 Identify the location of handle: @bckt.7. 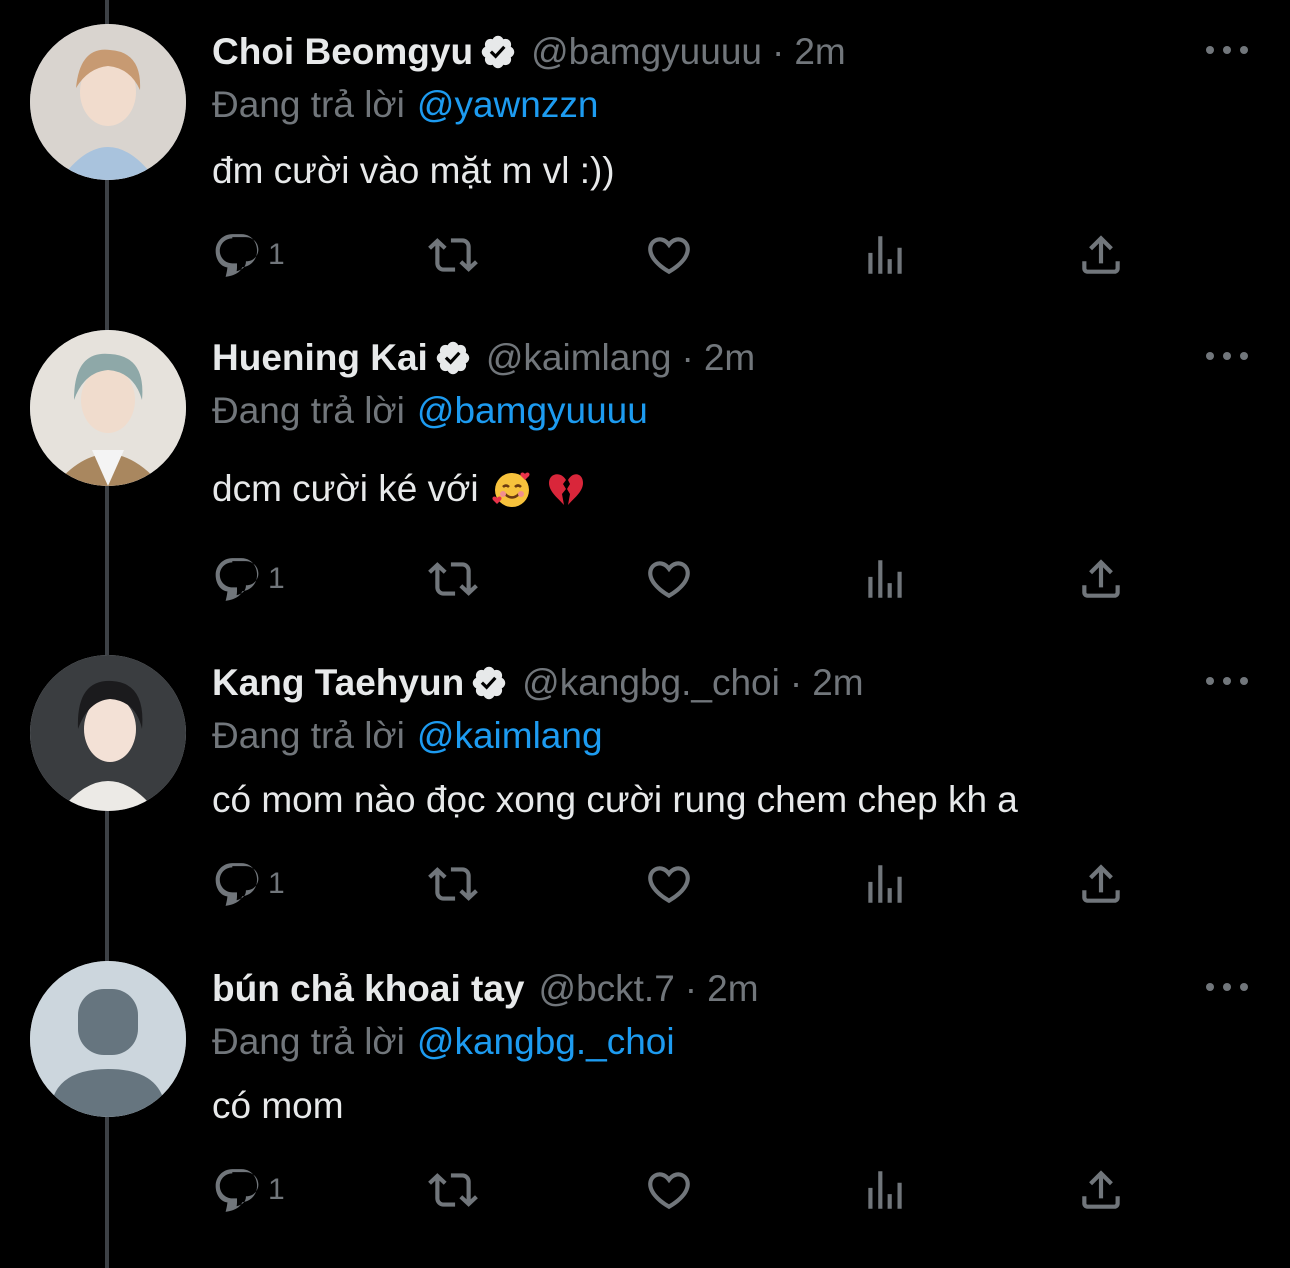
(607, 989).